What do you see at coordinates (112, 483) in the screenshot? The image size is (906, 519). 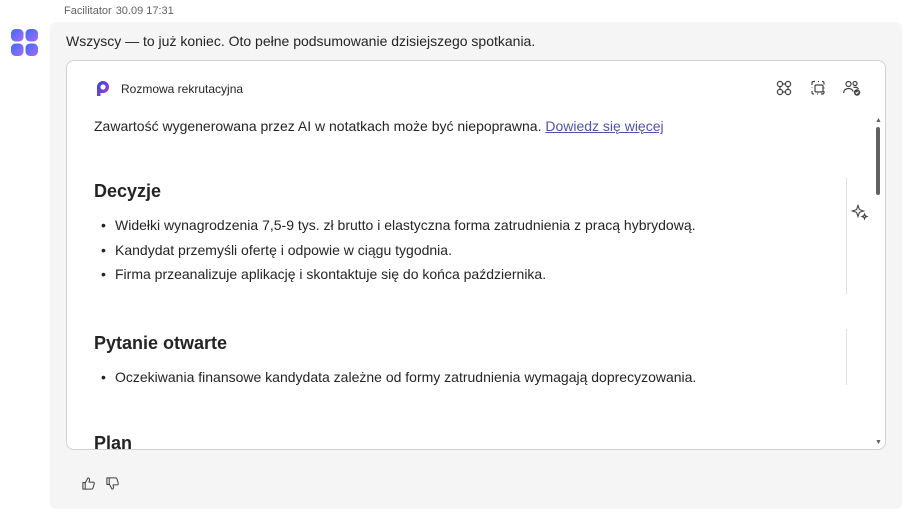 I see `thumbs-down-icon` at bounding box center [112, 483].